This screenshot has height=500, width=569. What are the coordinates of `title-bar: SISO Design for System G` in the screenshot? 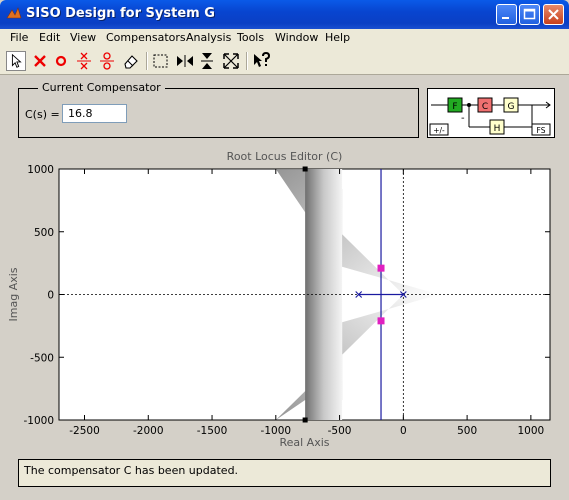 It's located at (284, 14).